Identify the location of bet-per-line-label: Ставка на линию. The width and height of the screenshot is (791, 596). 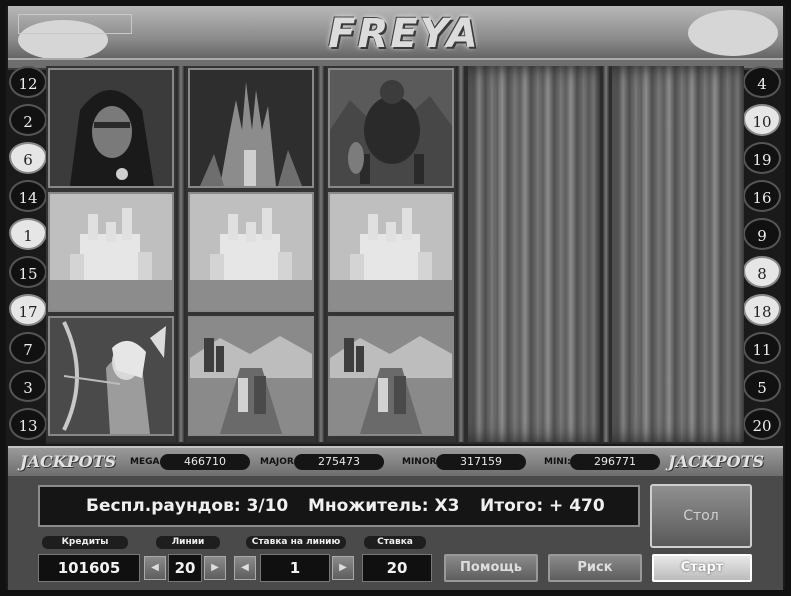
(296, 542).